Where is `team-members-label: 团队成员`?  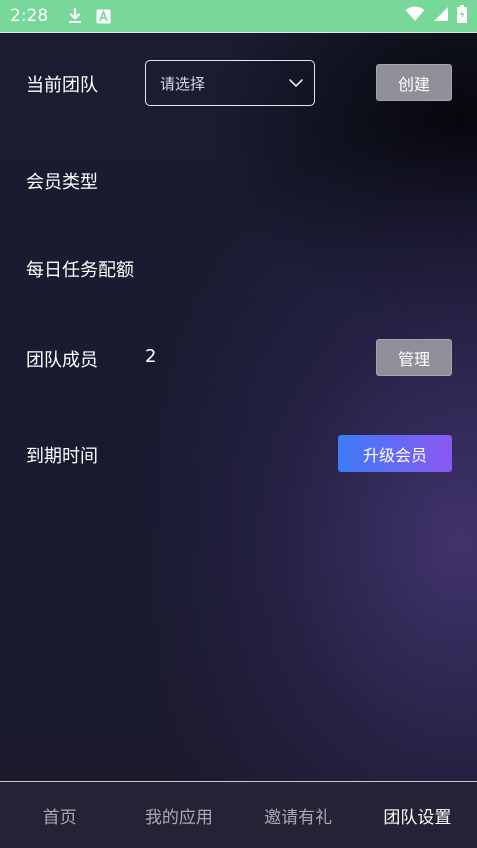
team-members-label: 团队成员 is located at coordinates (62, 360).